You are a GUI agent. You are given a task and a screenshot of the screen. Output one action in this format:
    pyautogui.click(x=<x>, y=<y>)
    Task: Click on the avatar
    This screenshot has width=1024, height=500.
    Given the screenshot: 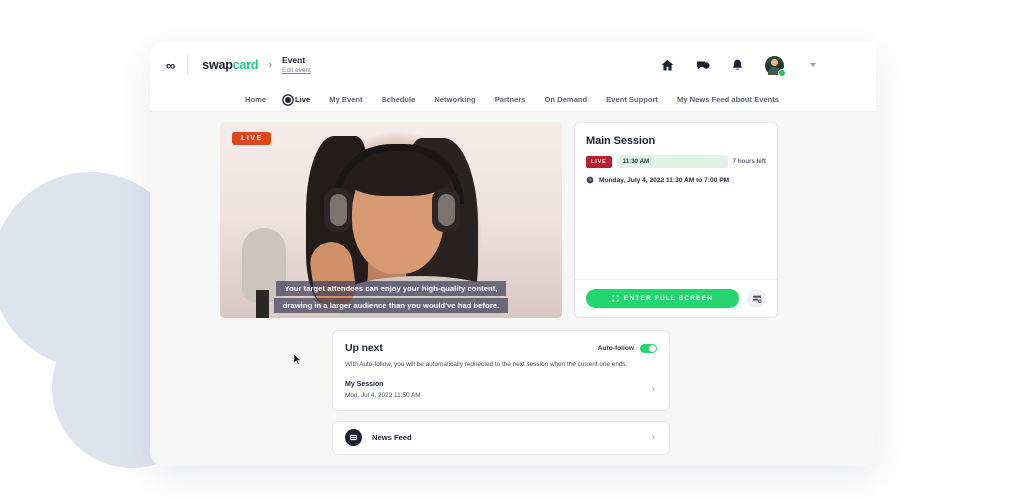 What is the action you would take?
    pyautogui.click(x=775, y=66)
    